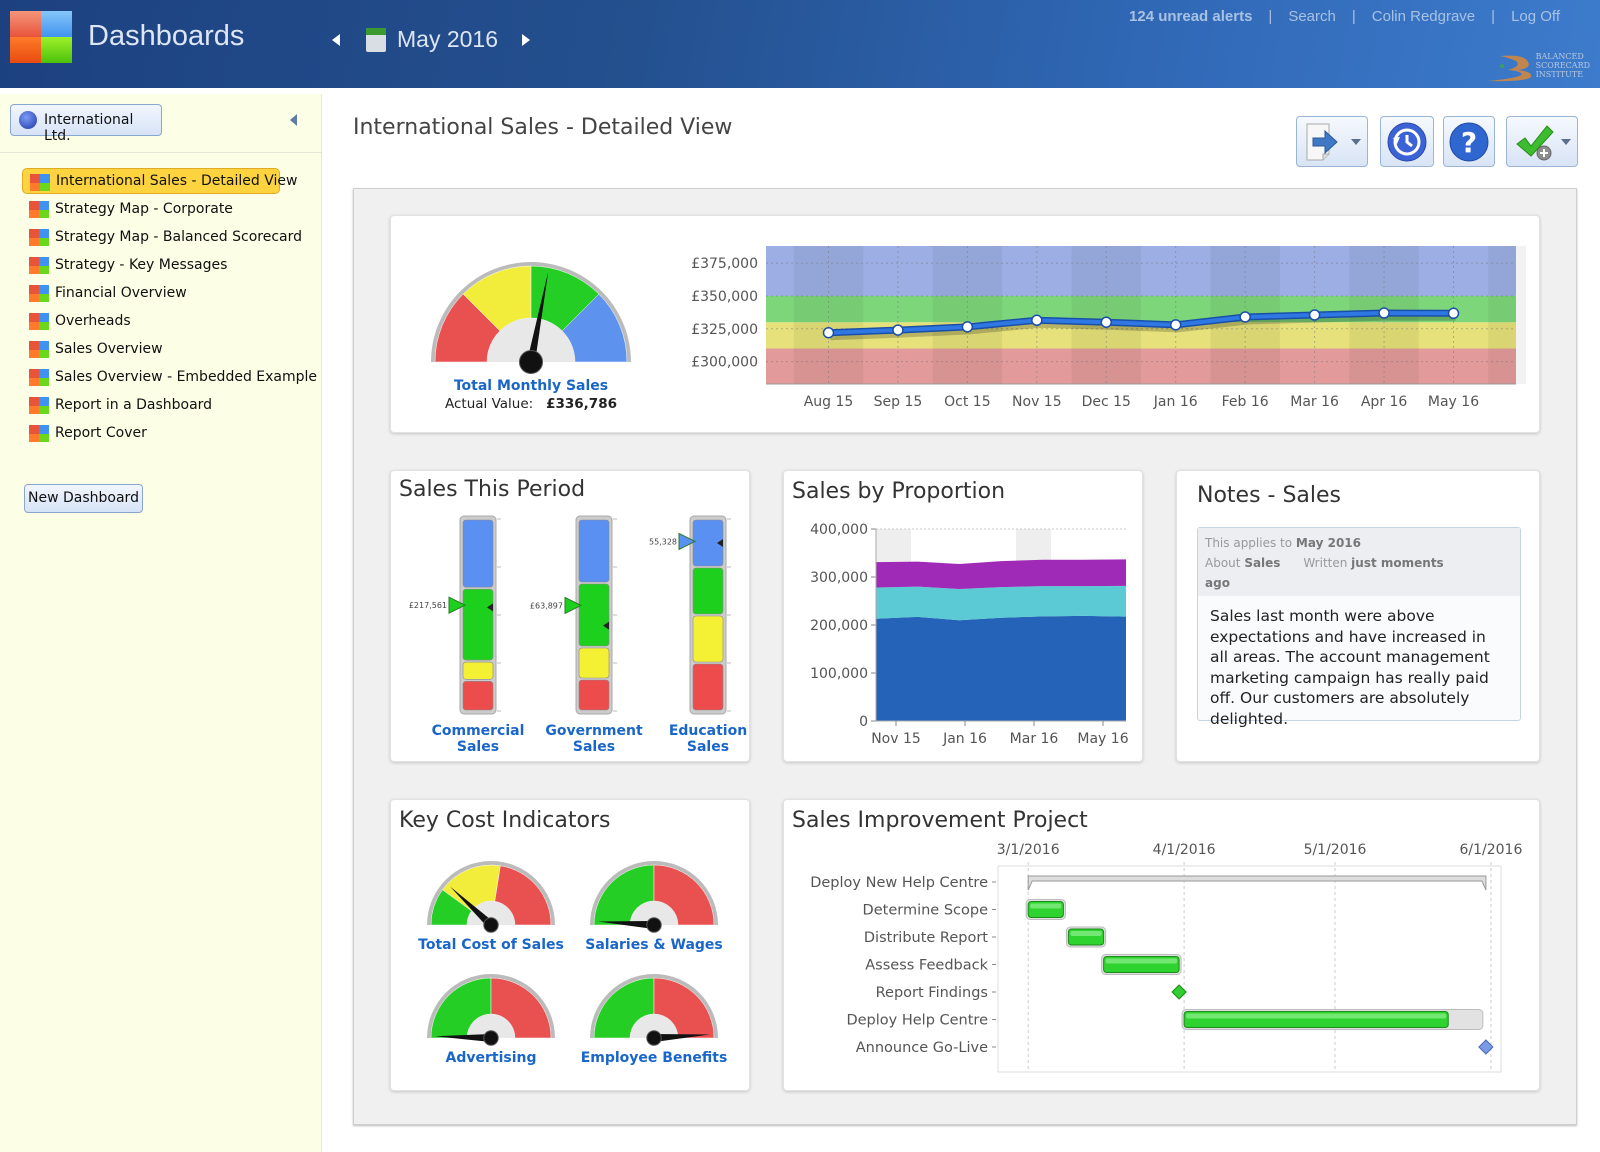 This screenshot has height=1152, width=1600. What do you see at coordinates (1328, 543) in the screenshot?
I see `meta-value: May 2016` at bounding box center [1328, 543].